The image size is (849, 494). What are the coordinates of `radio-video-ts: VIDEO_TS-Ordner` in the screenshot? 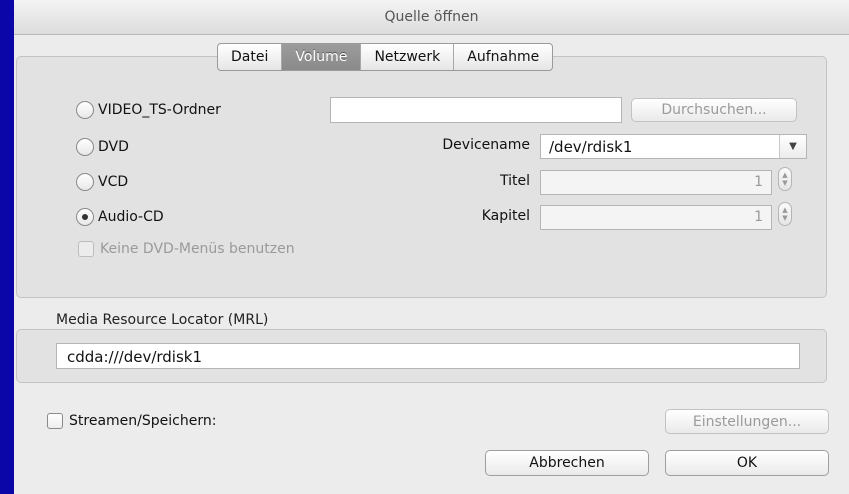 It's located at (148, 110).